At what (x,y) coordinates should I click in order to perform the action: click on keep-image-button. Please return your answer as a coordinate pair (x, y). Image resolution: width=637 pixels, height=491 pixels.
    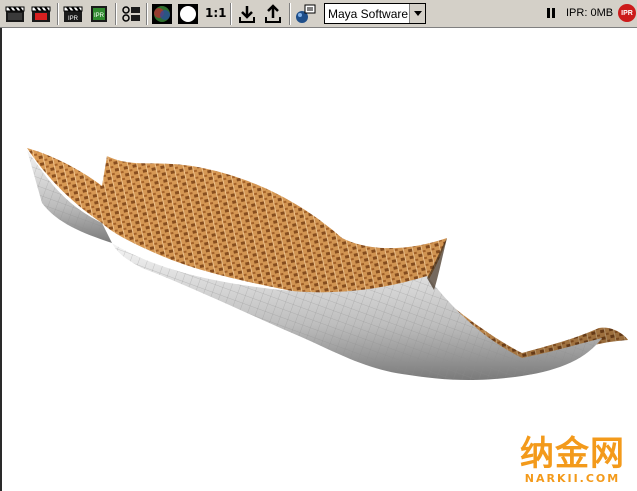
    Looking at the image, I should click on (247, 14).